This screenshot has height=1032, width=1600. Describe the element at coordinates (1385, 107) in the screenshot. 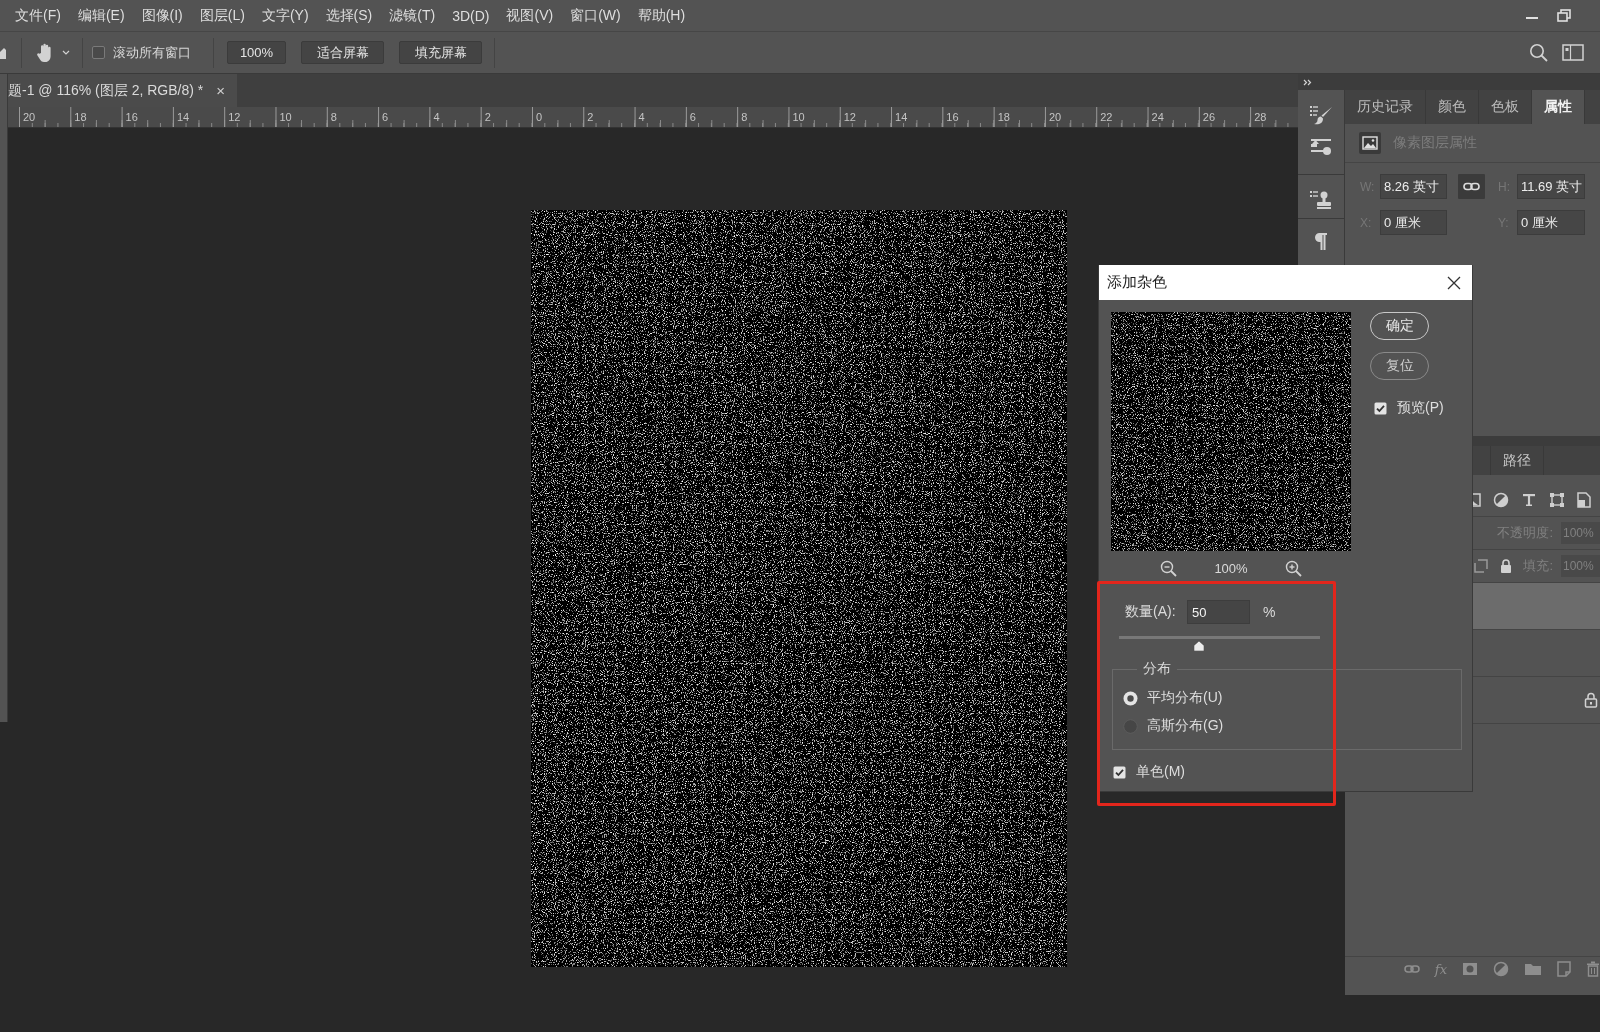

I see `panel-tab: 历史记录` at that location.